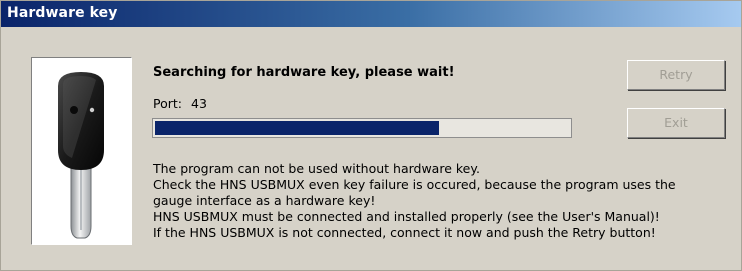  I want to click on retry-button: Retry, so click(676, 75).